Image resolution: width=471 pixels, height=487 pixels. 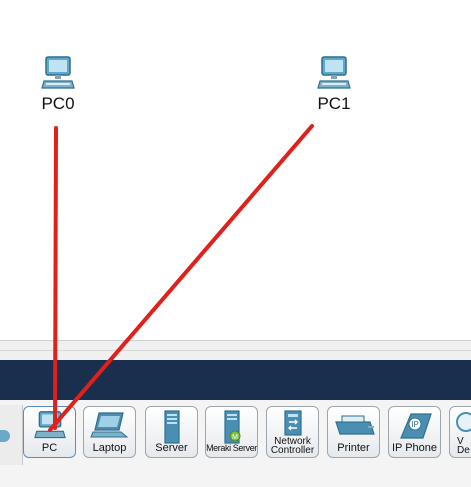 What do you see at coordinates (58, 103) in the screenshot?
I see `device-label: PC0` at bounding box center [58, 103].